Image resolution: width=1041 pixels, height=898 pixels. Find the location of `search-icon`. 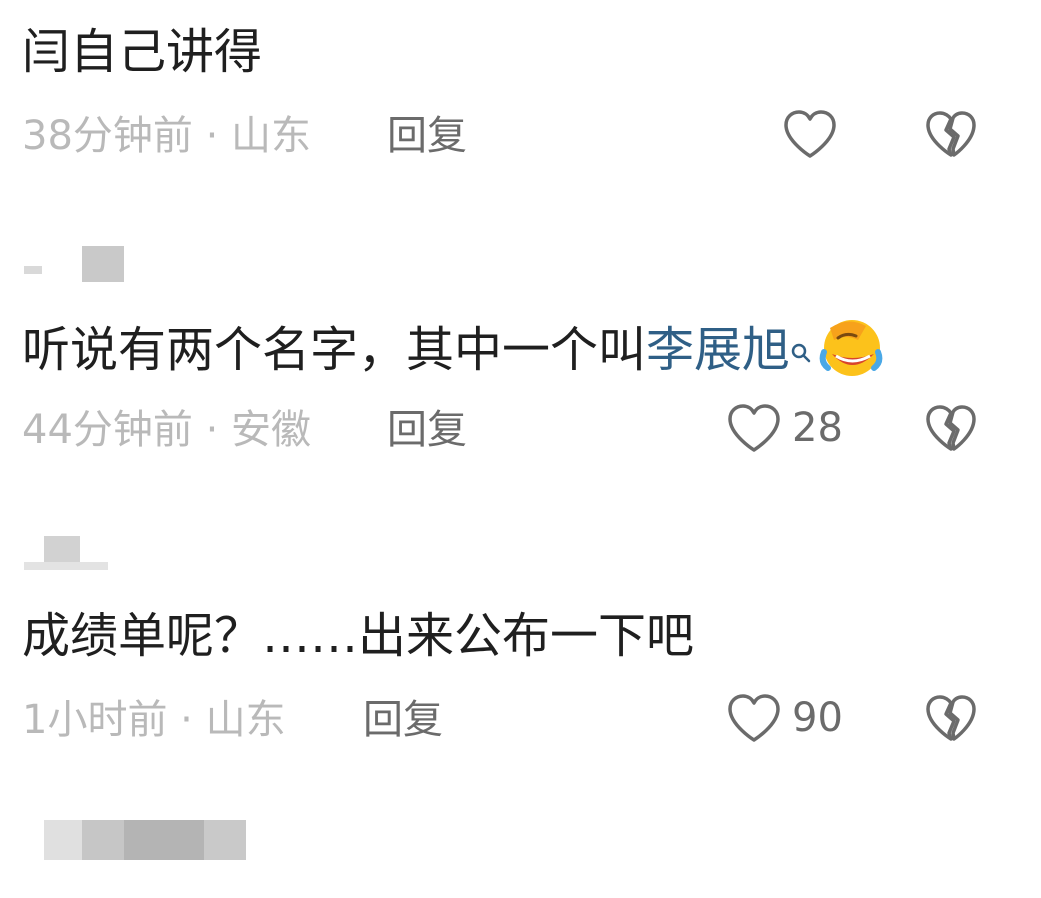

search-icon is located at coordinates (801, 348).